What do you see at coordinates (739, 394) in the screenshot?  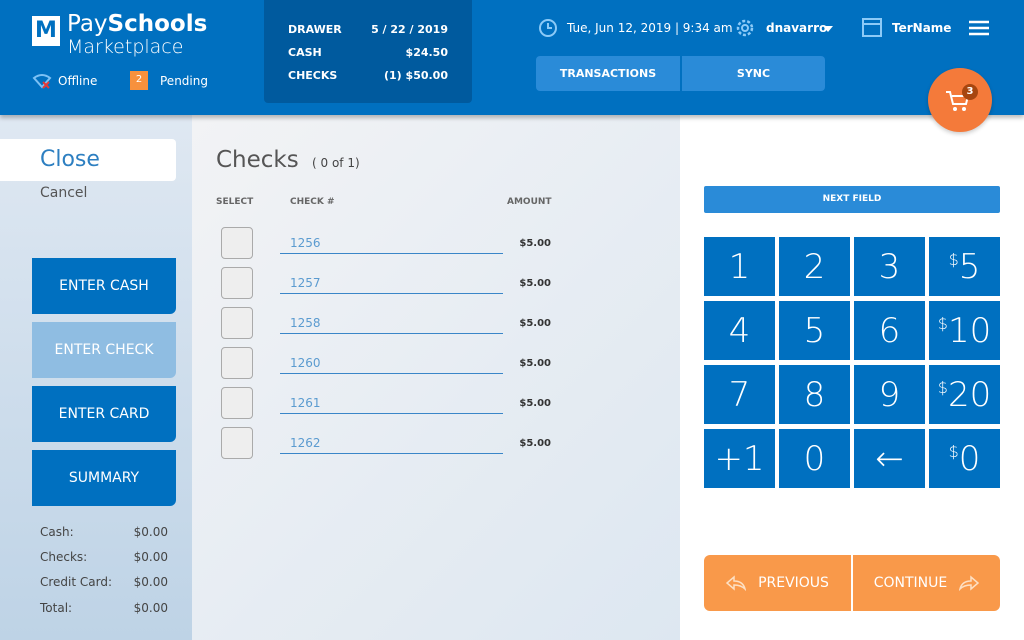 I see `keypad-key: 7` at bounding box center [739, 394].